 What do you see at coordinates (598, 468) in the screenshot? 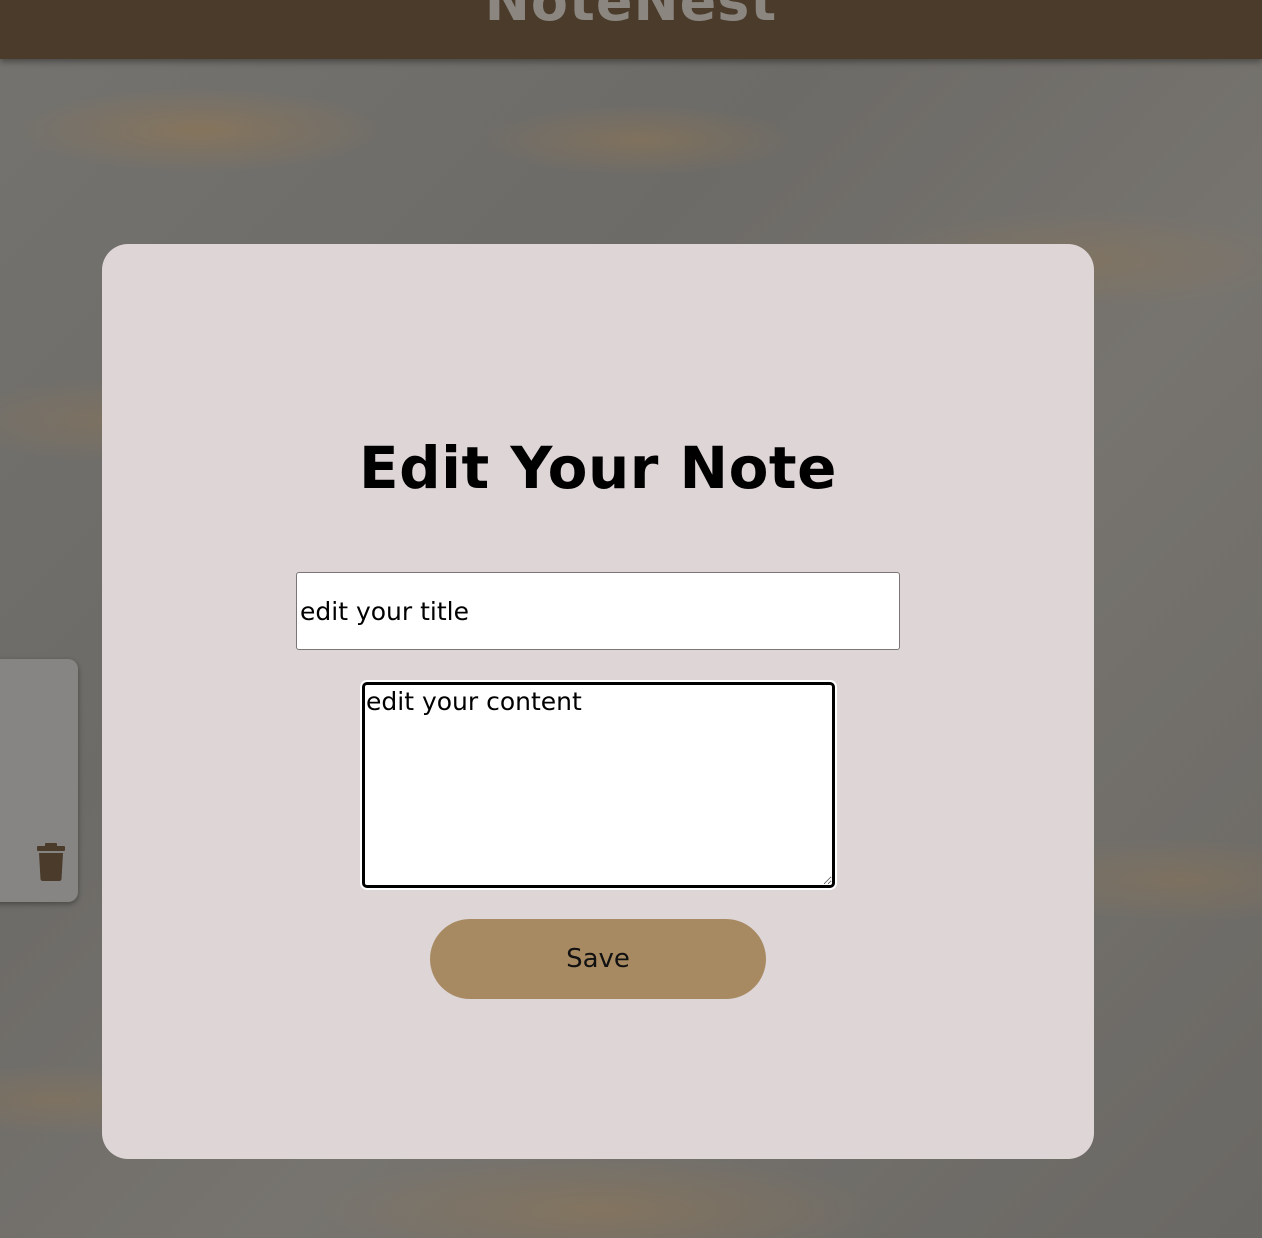
I see `modal-title: Edit Your Note` at bounding box center [598, 468].